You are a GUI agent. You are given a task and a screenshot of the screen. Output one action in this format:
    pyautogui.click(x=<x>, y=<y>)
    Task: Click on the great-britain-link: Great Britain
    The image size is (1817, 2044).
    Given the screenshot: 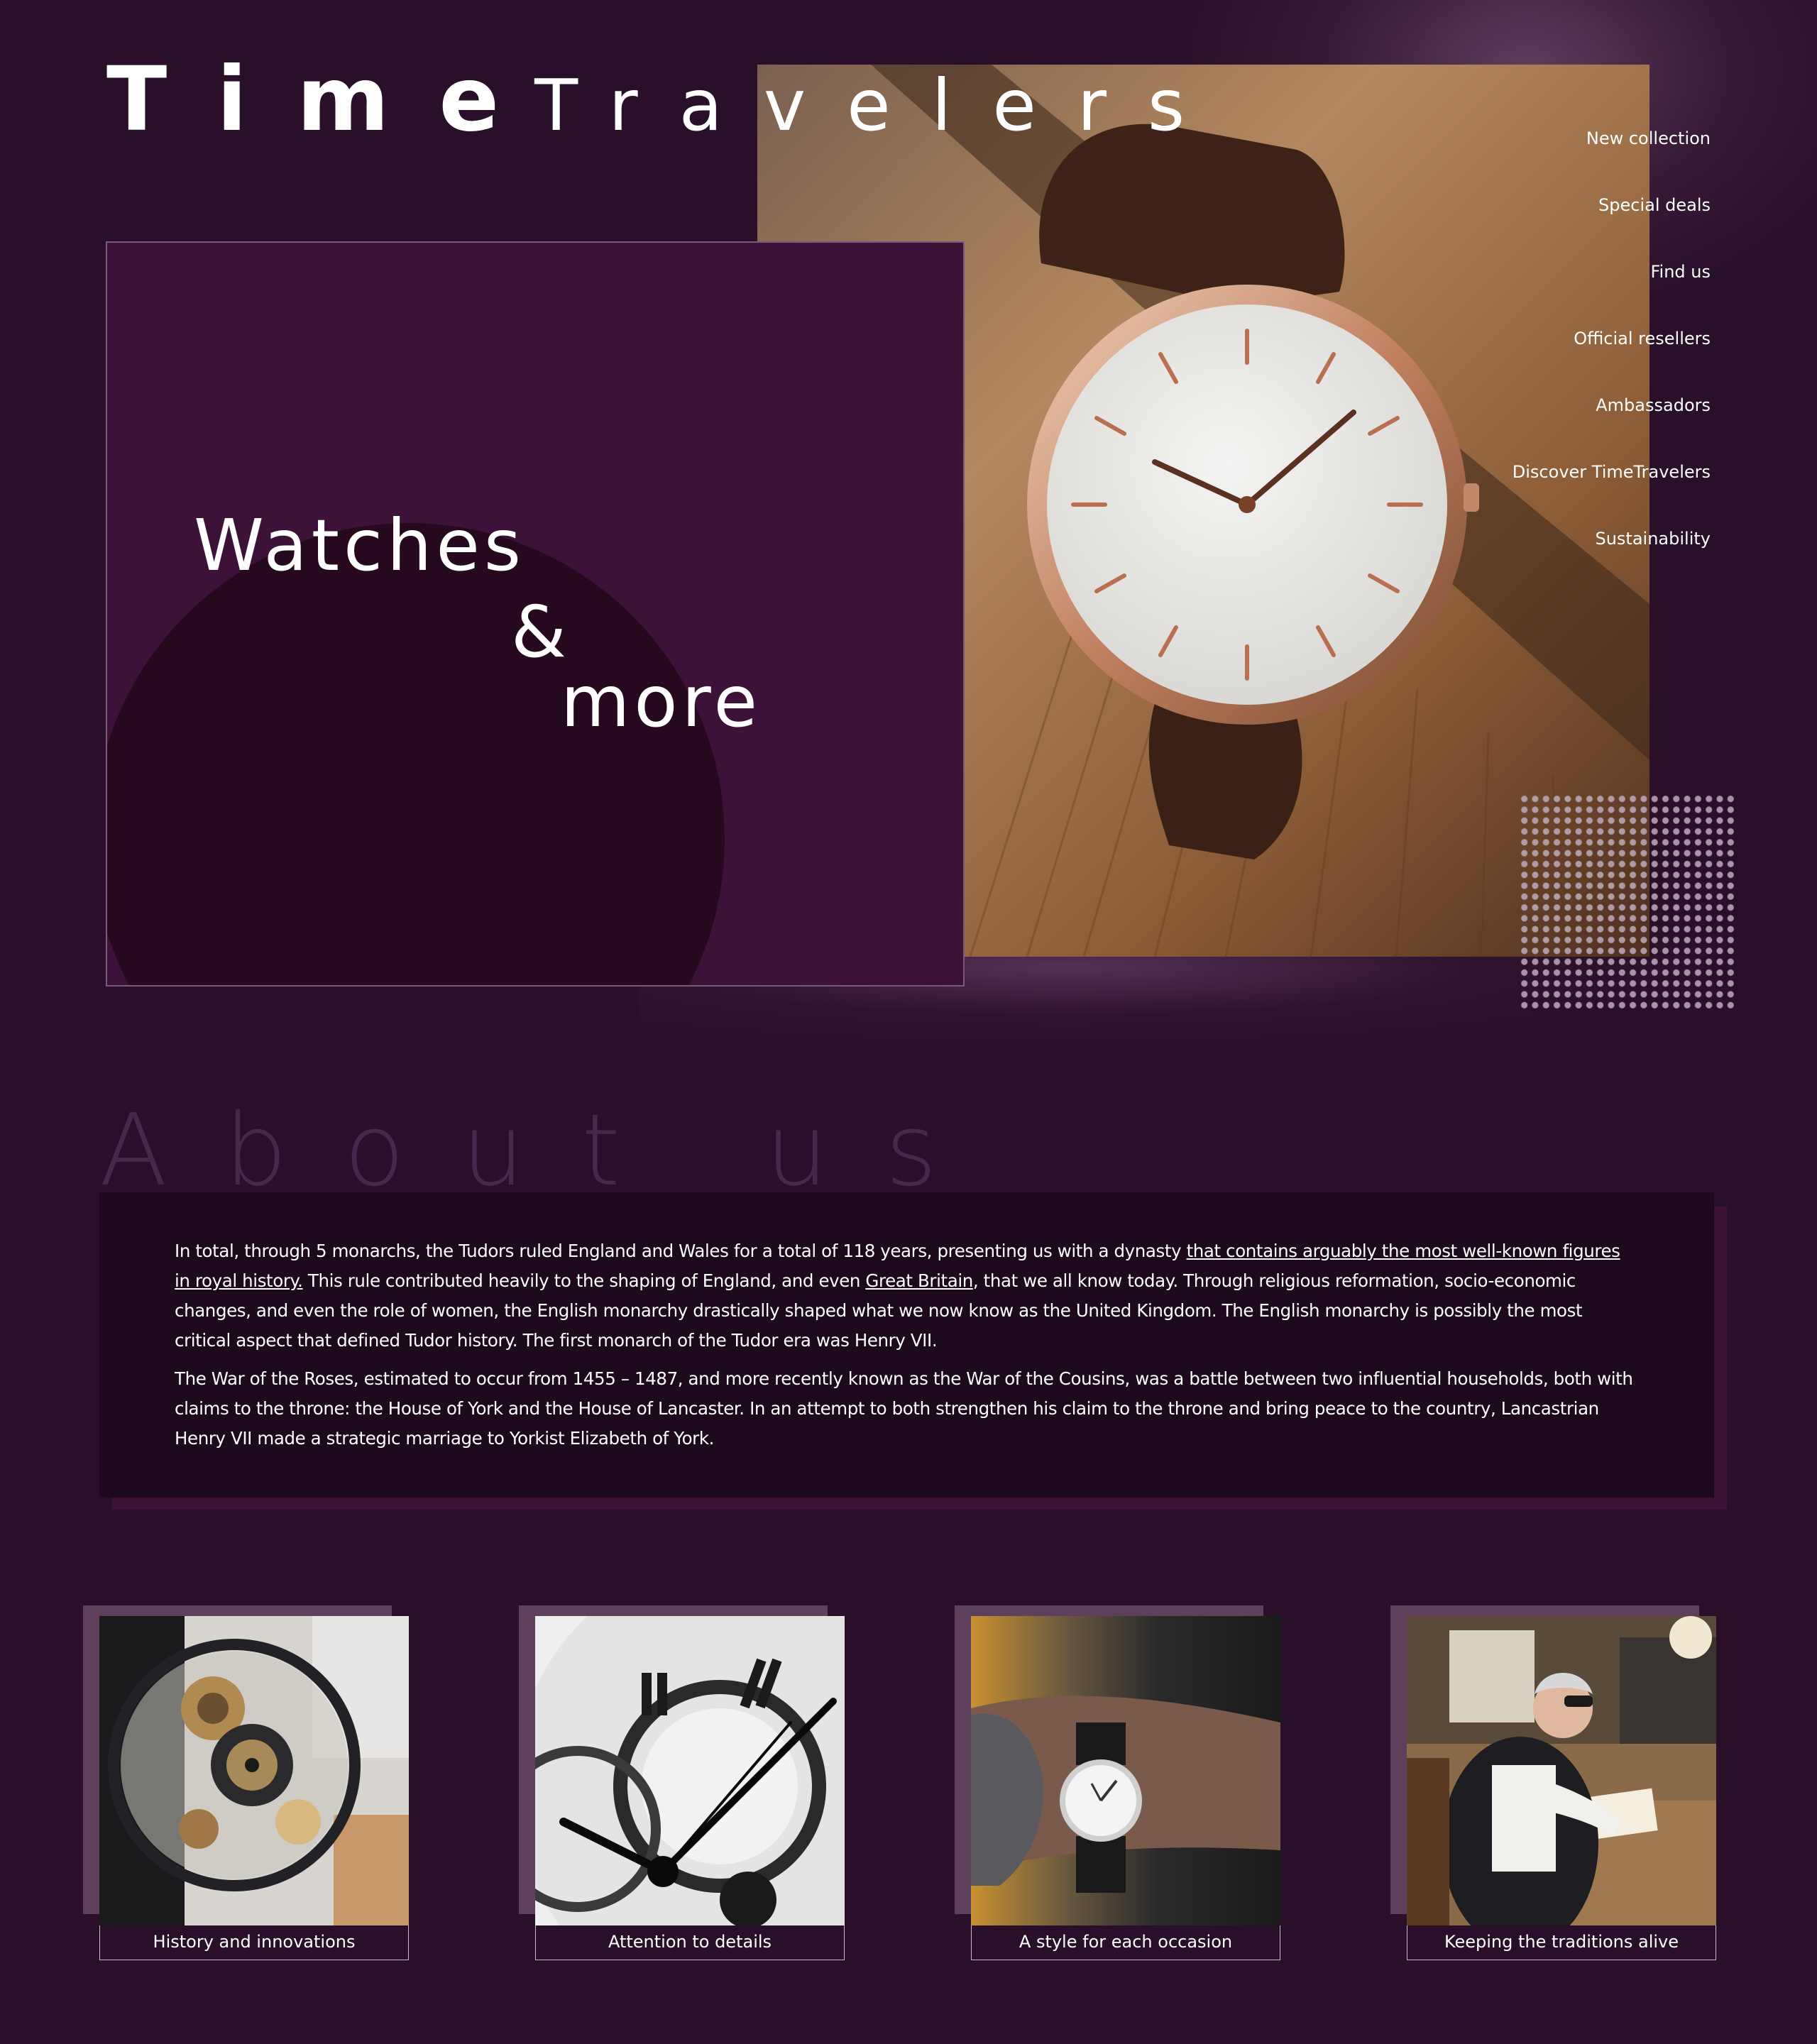 What is the action you would take?
    pyautogui.click(x=919, y=1280)
    